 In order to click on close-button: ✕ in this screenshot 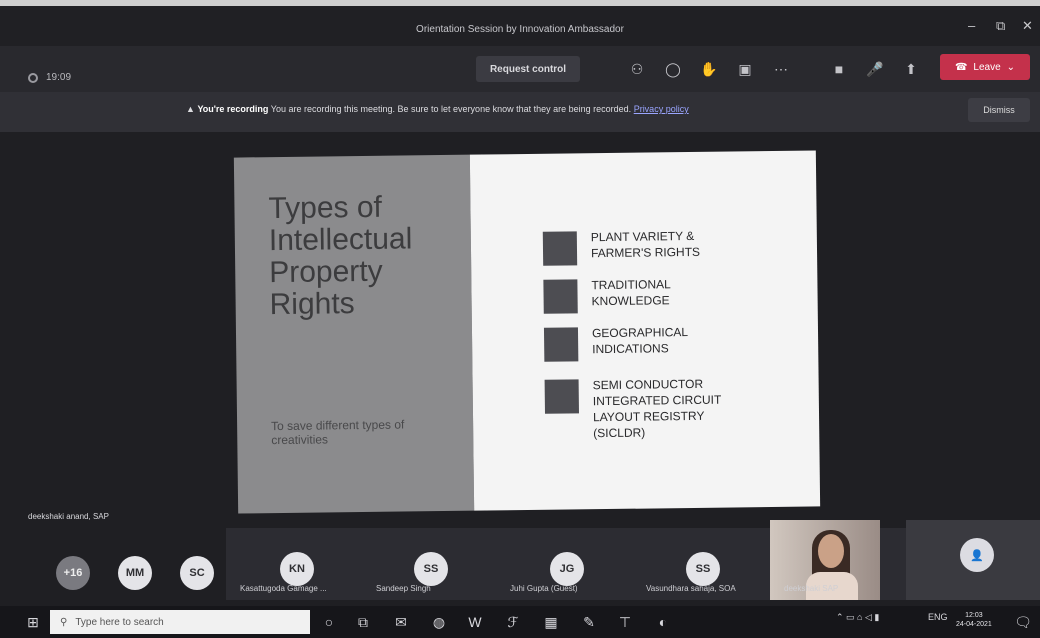, I will do `click(1027, 26)`.